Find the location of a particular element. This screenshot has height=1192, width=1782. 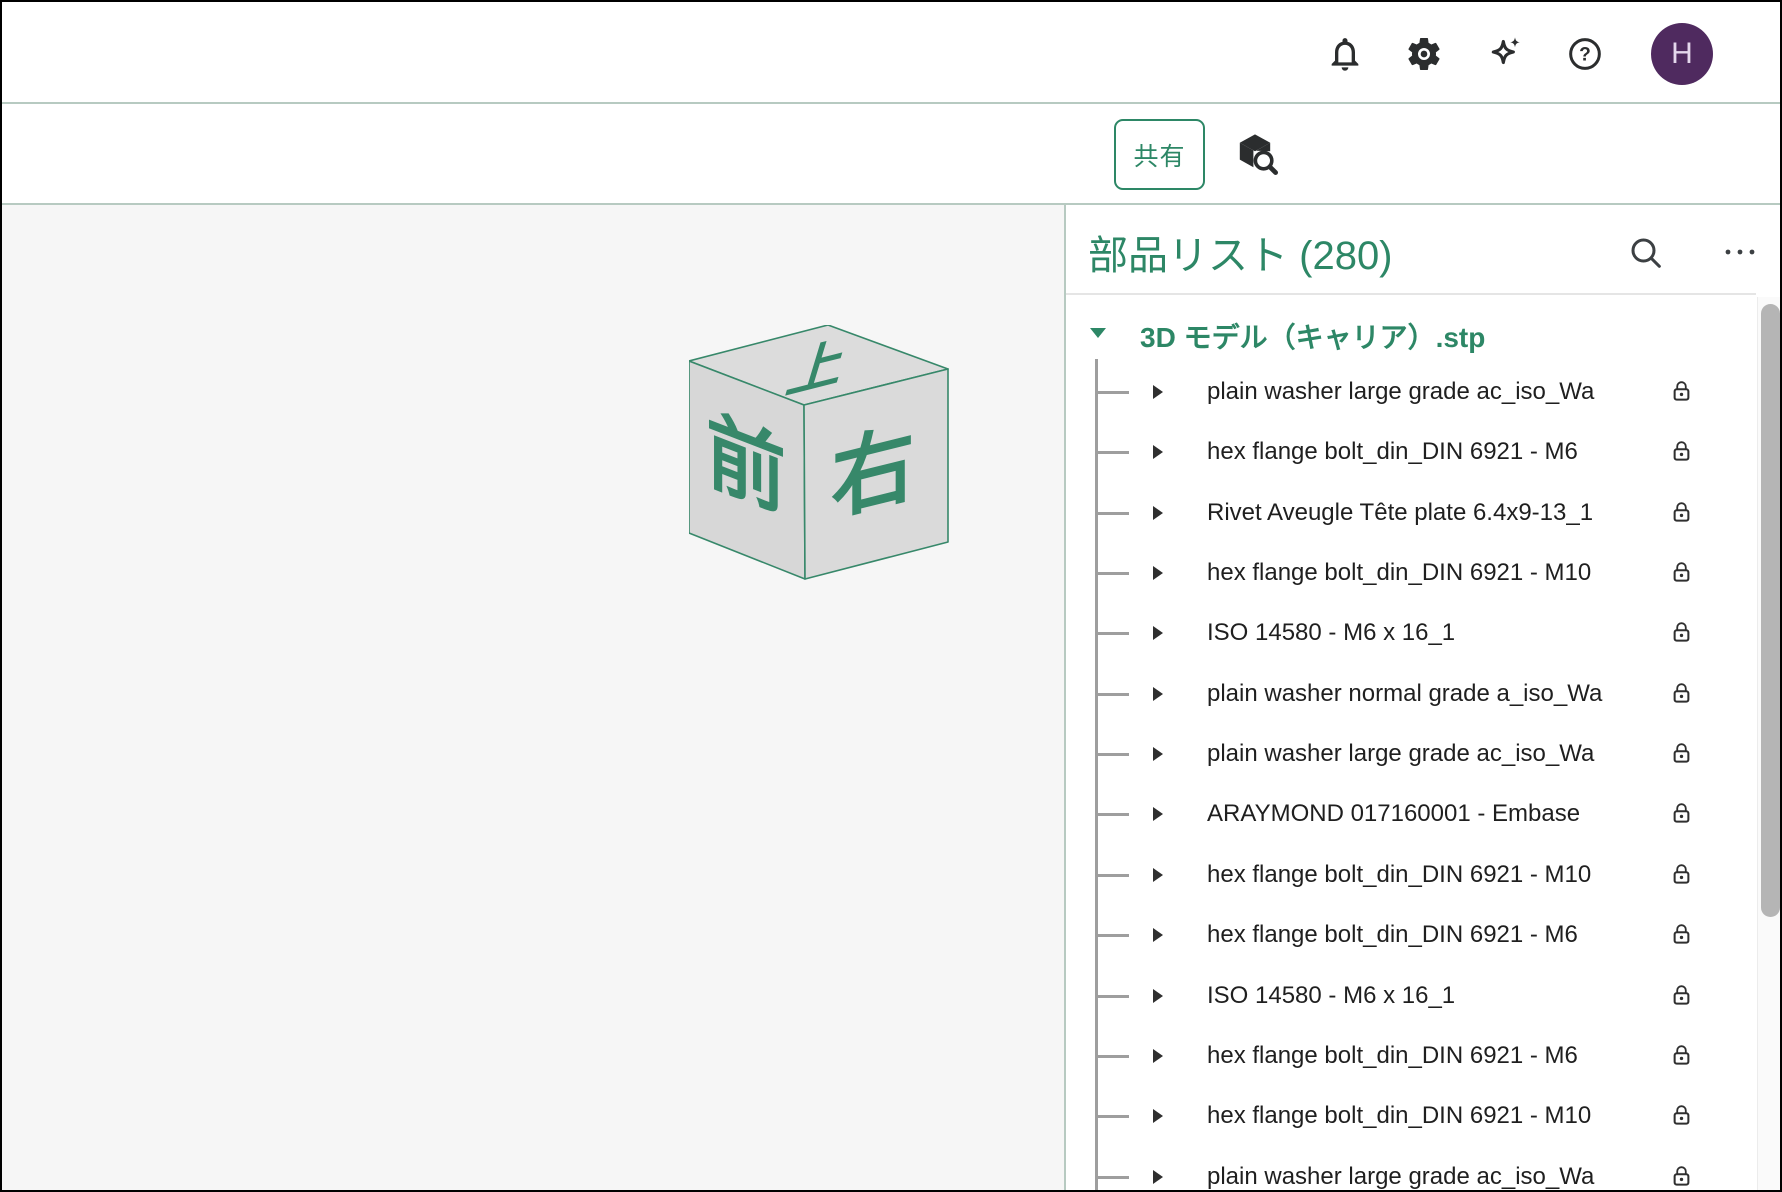

notifications-bell-icon is located at coordinates (1345, 54).